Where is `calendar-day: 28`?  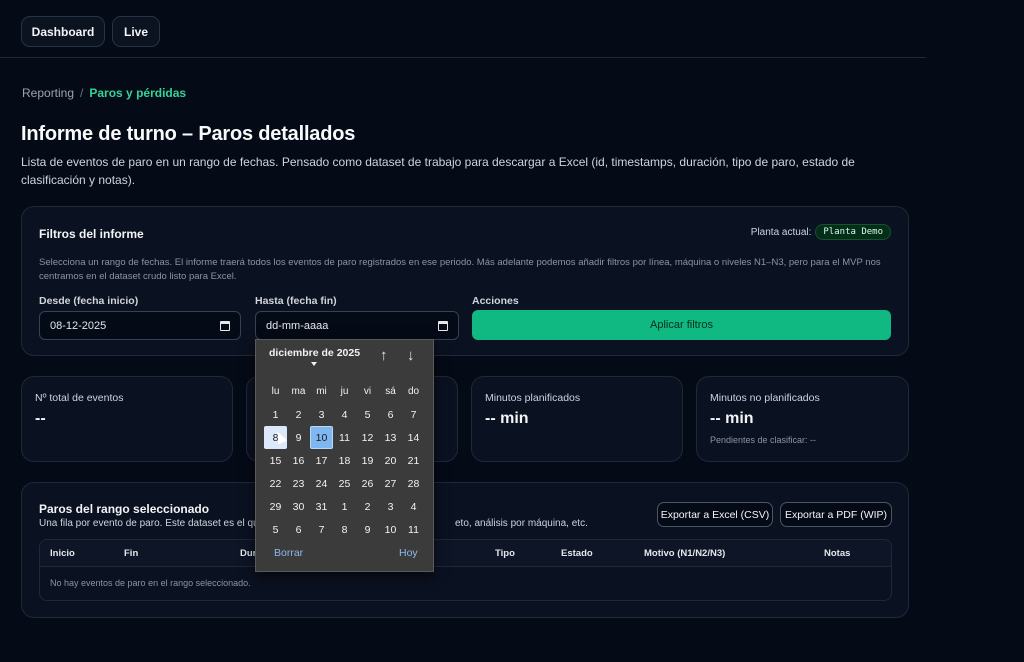 calendar-day: 28 is located at coordinates (413, 483).